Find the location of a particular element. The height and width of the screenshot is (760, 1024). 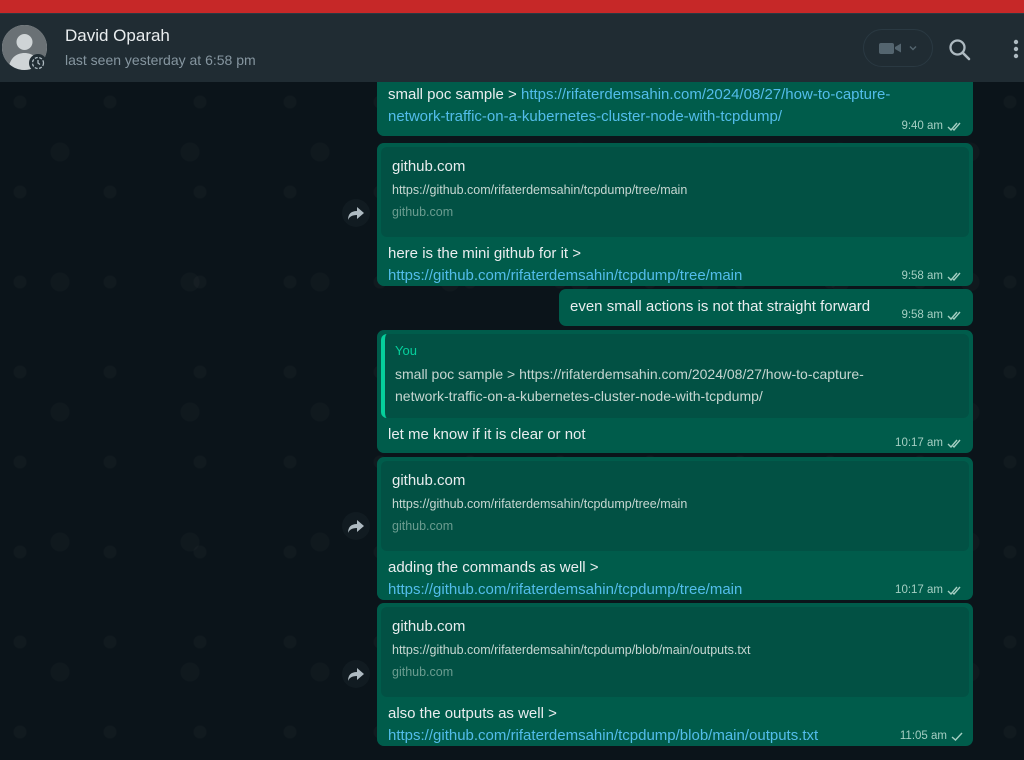

chevron-down-icon is located at coordinates (913, 48).